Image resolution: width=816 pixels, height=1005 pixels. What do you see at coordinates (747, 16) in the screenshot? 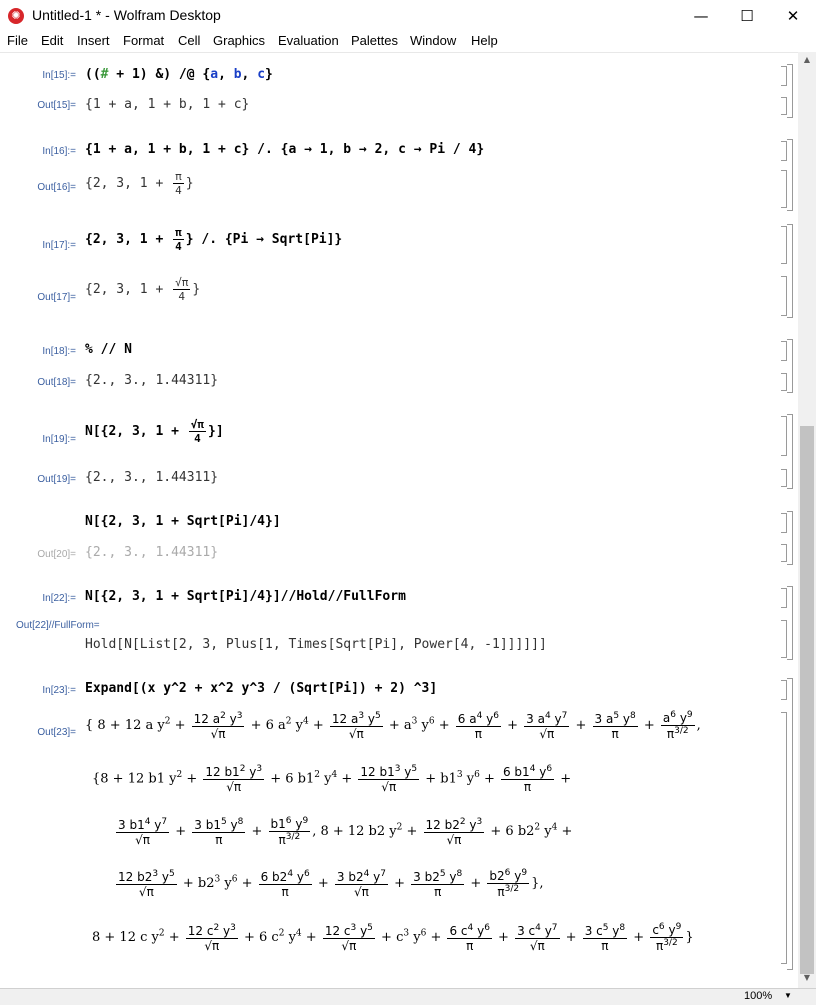
I see `maximize-button: ☐` at bounding box center [747, 16].